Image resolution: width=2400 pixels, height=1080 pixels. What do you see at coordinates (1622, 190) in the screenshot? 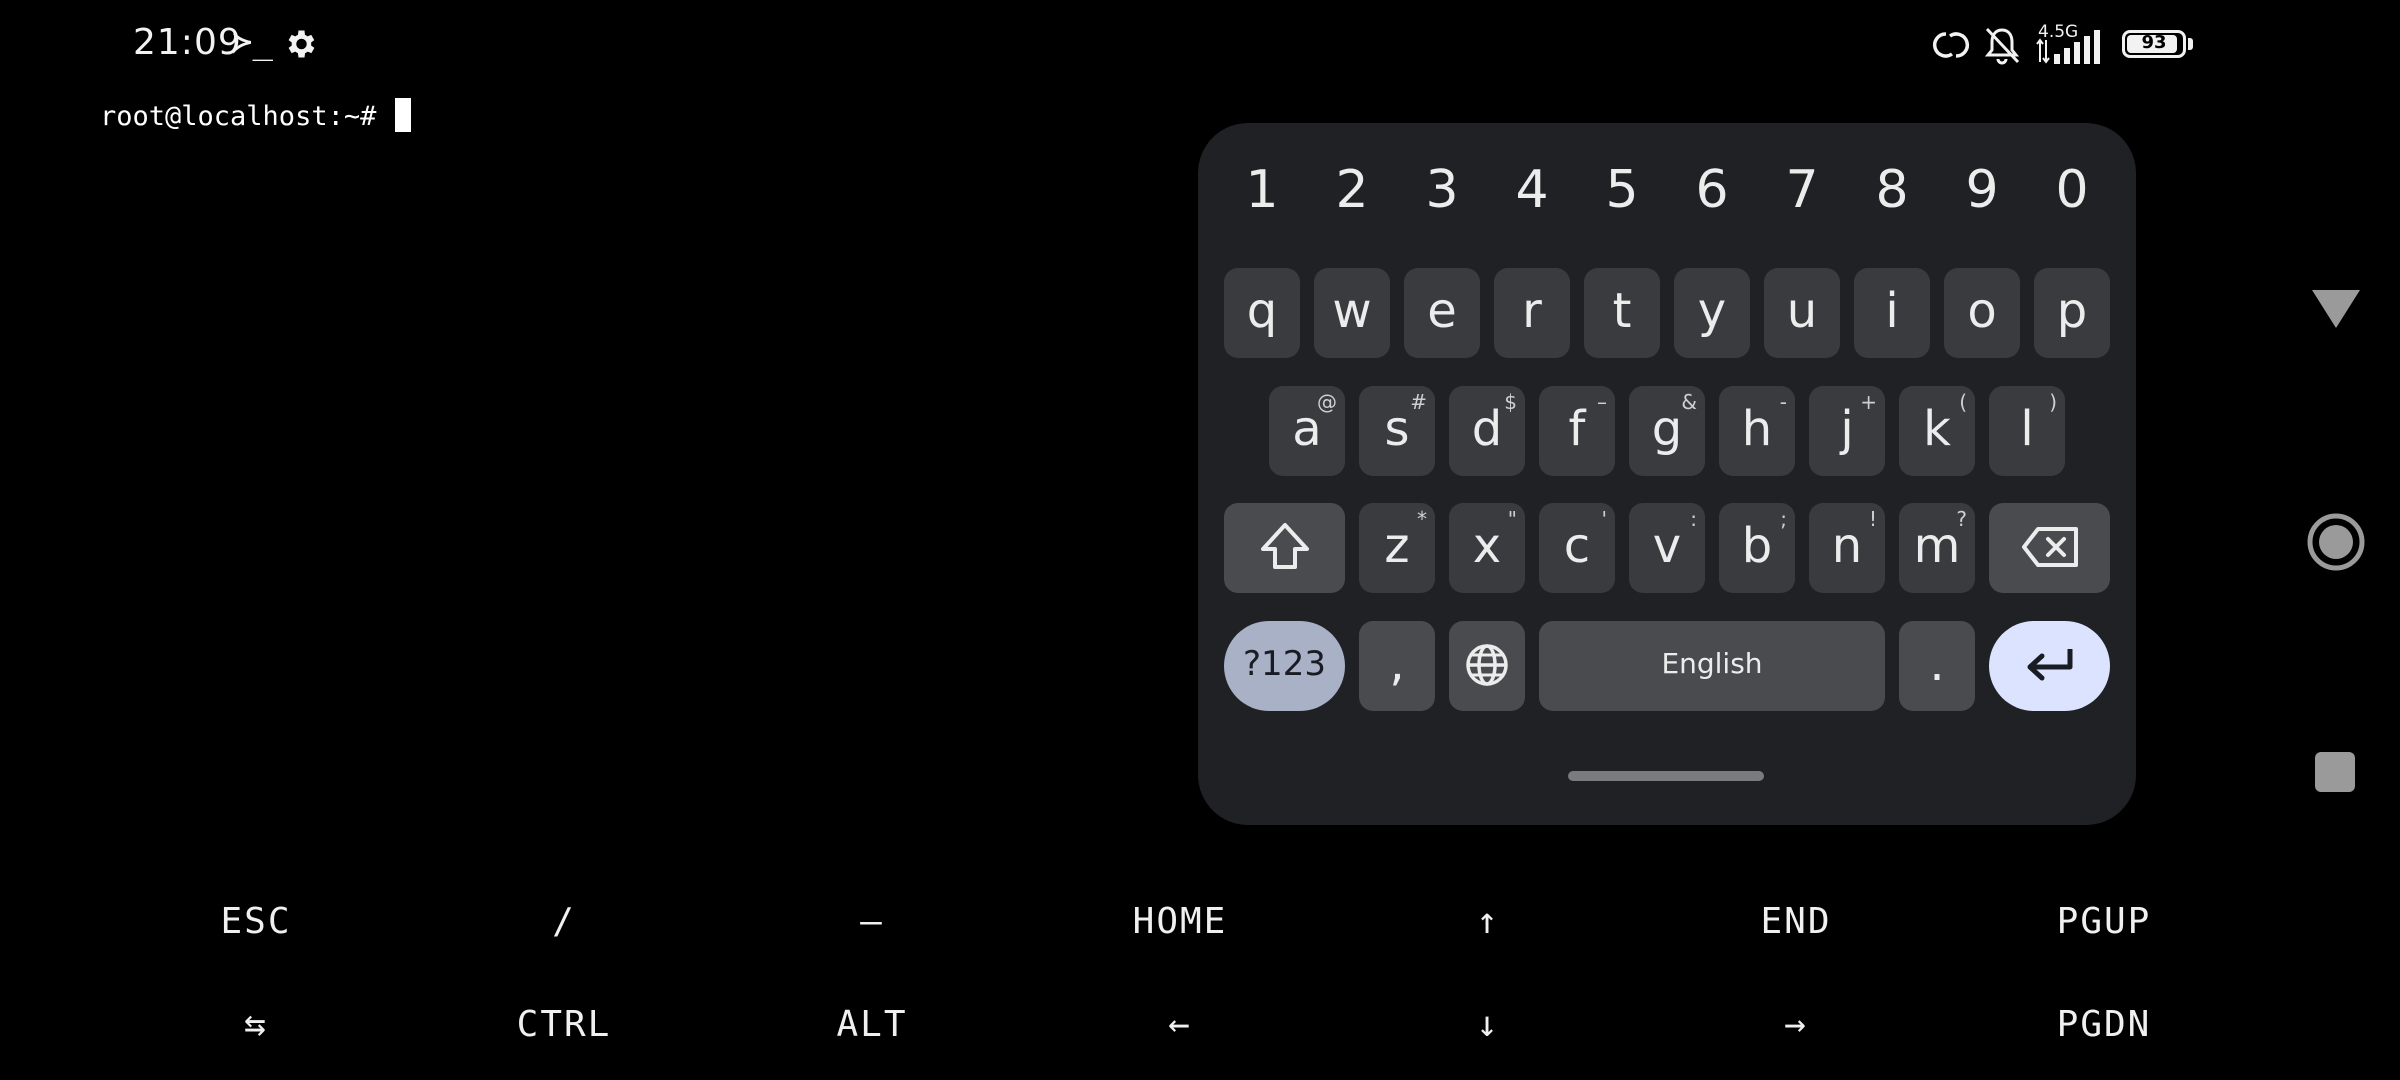
I see `key-5: 5` at bounding box center [1622, 190].